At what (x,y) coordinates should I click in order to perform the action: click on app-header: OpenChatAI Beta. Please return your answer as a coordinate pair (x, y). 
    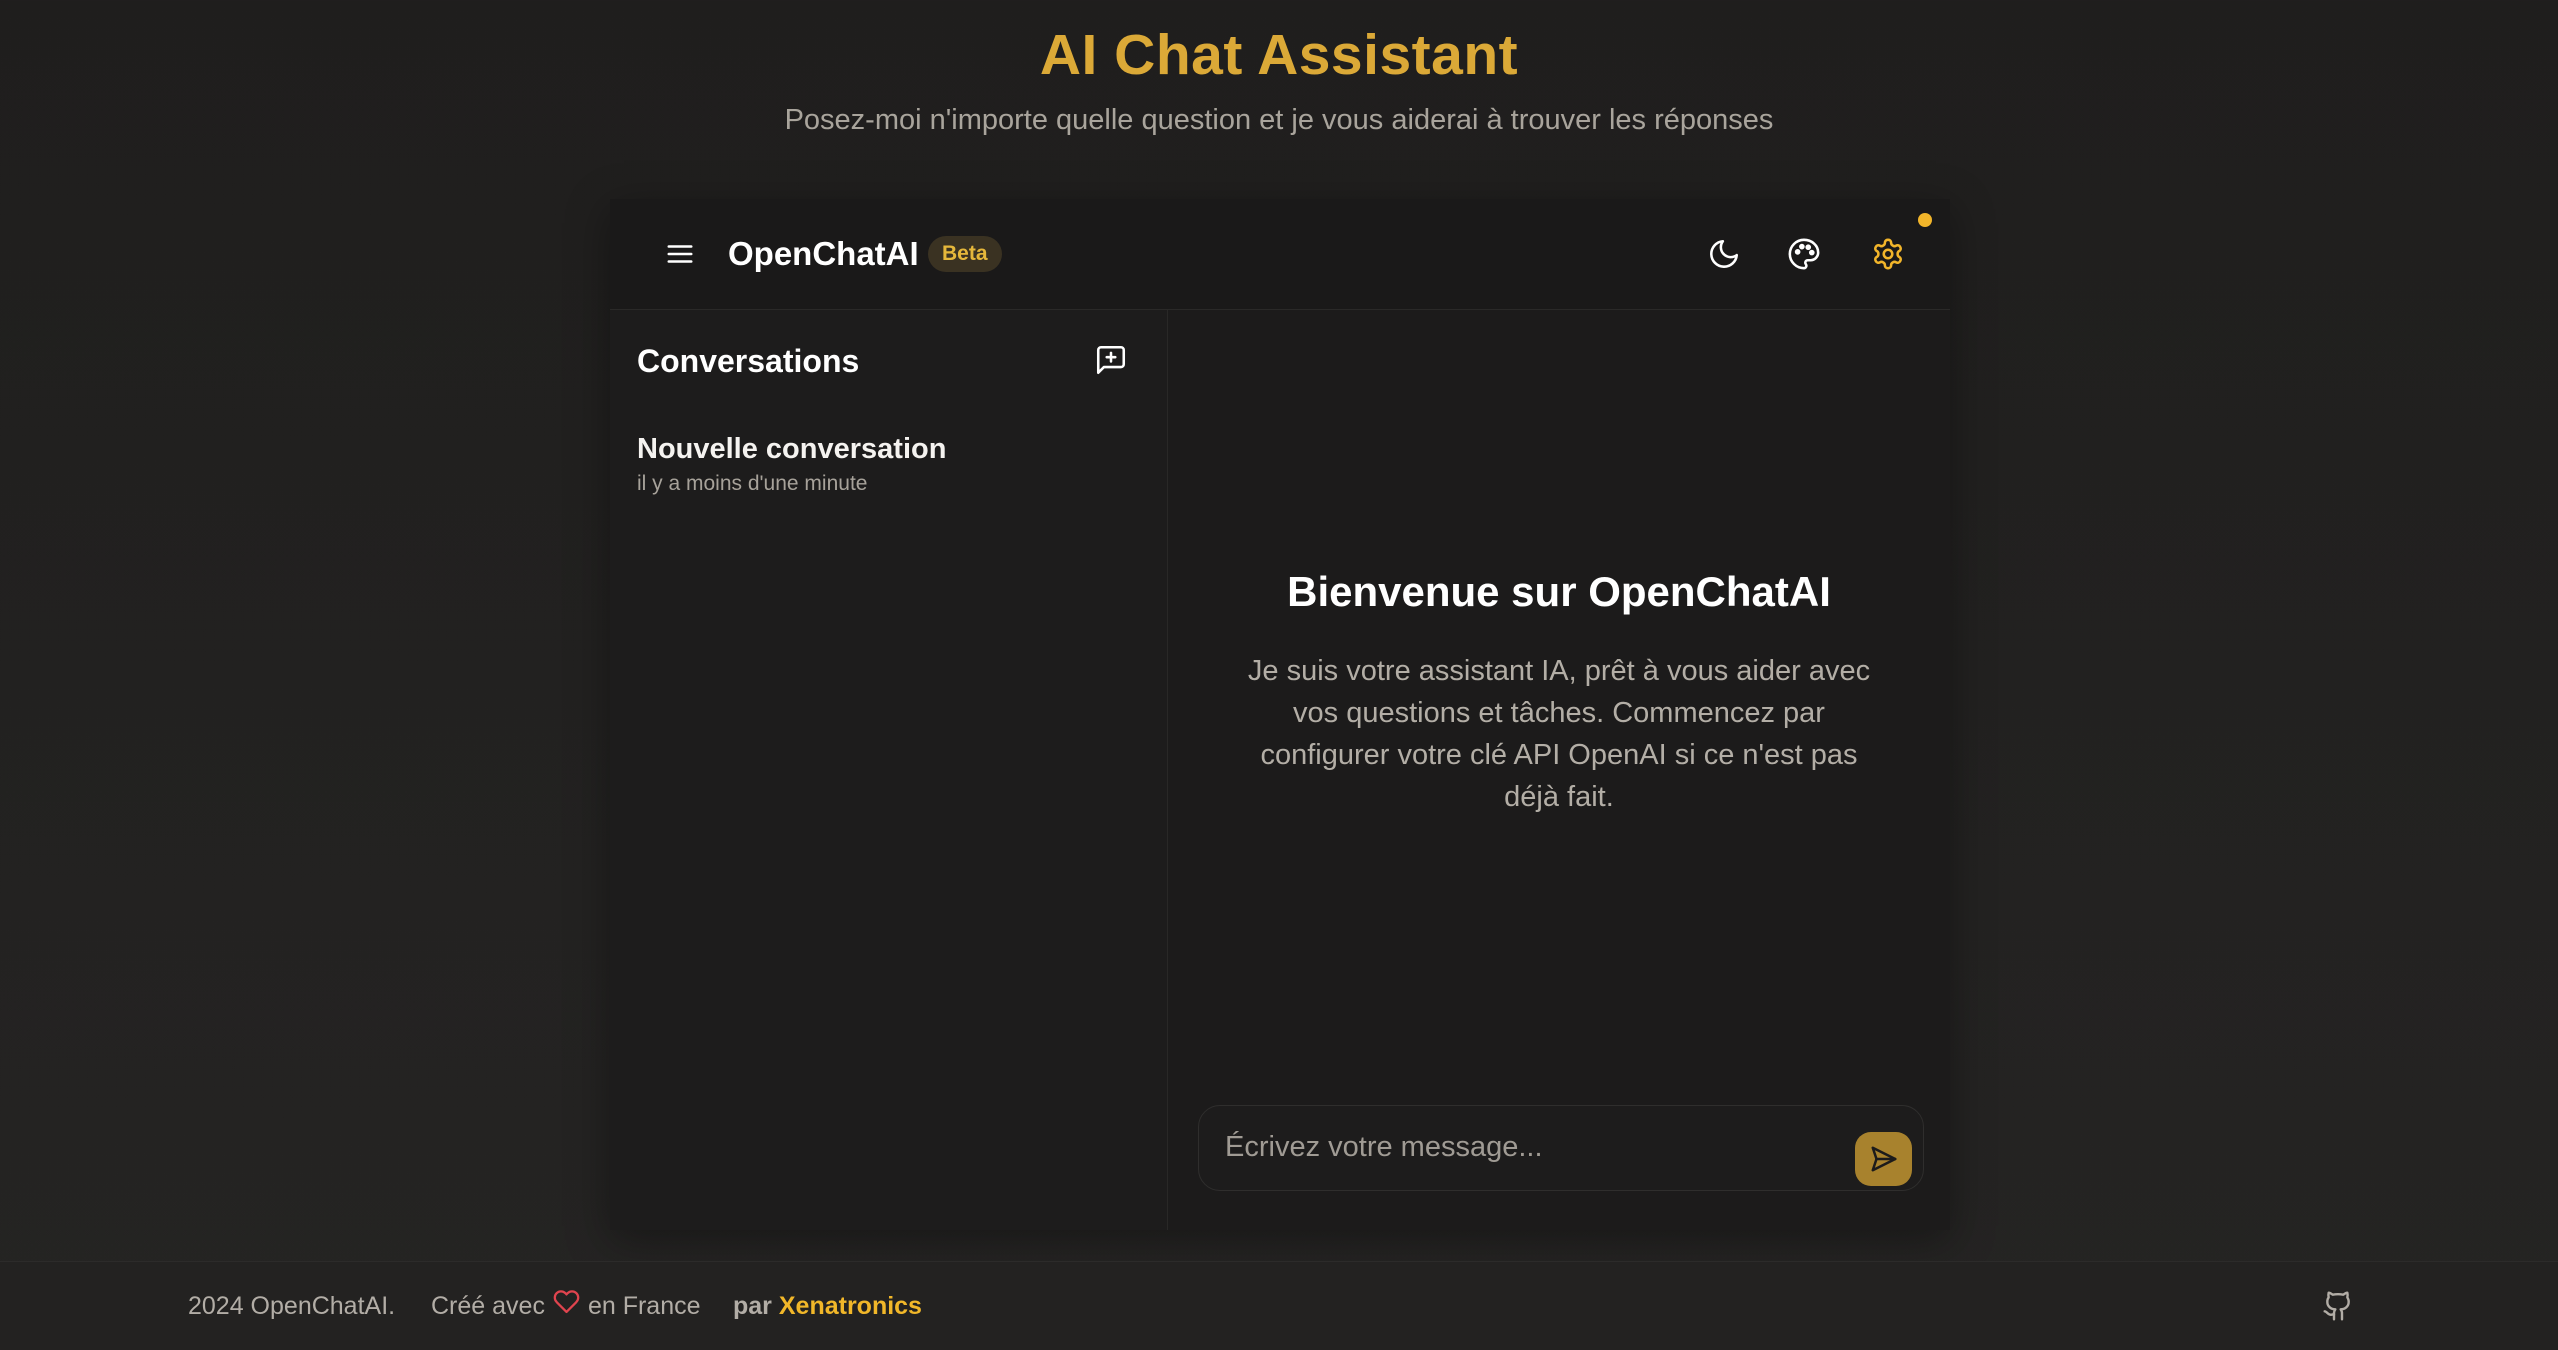
    Looking at the image, I should click on (1280, 254).